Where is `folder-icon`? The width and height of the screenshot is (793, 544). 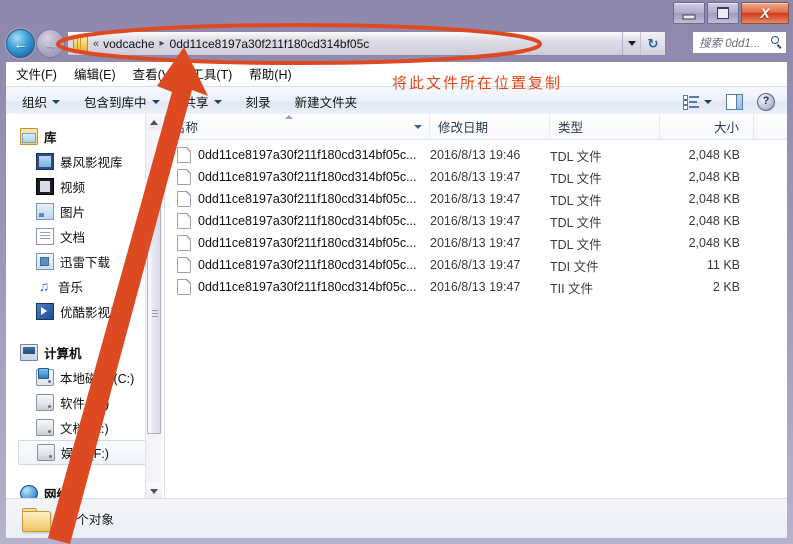 folder-icon is located at coordinates (80, 43).